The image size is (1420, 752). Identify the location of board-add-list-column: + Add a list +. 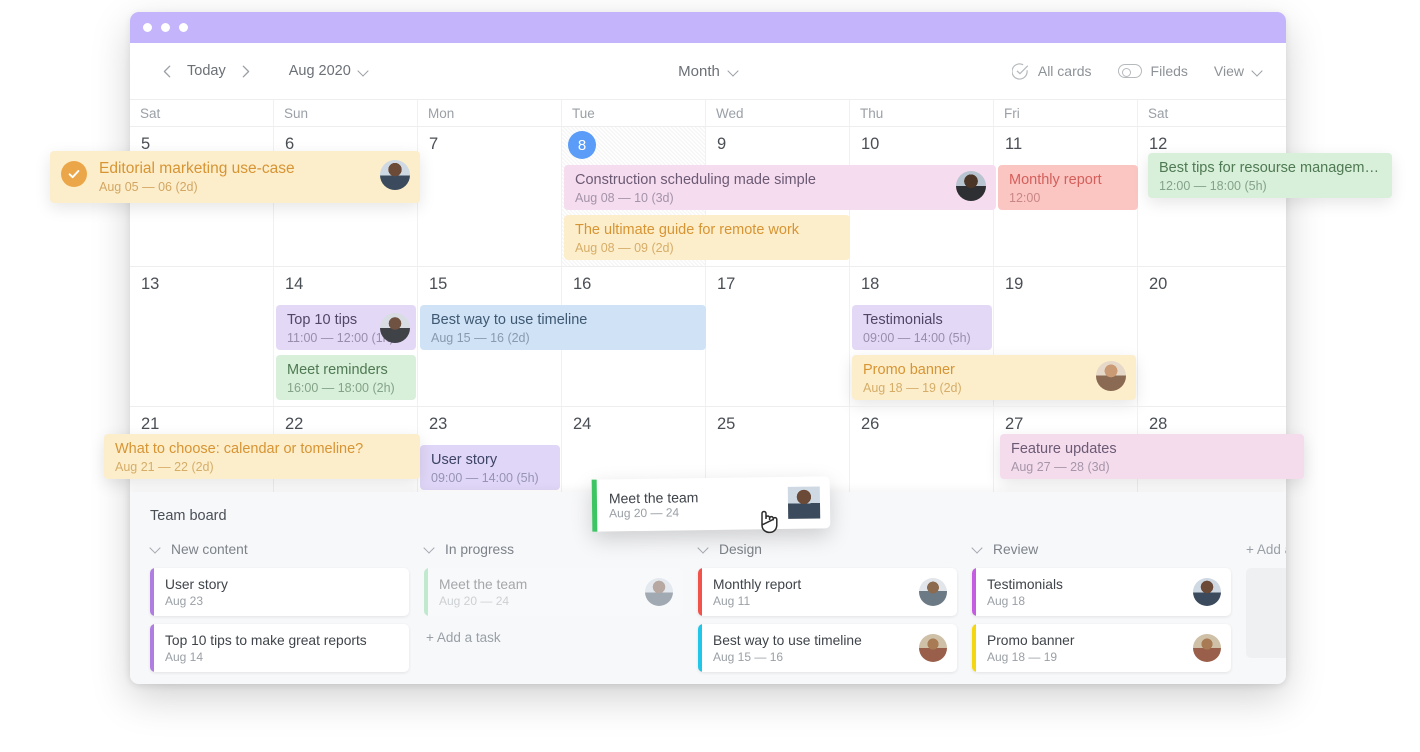
(1266, 611).